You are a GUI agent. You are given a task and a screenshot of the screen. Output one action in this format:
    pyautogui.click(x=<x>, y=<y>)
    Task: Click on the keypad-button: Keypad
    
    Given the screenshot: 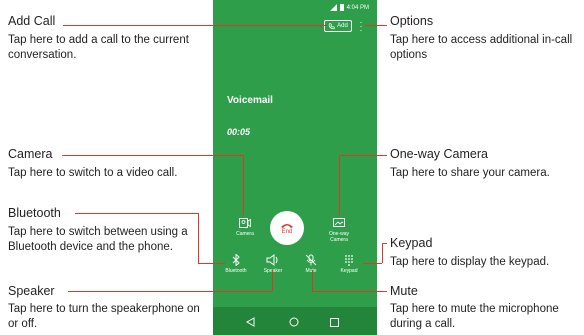 What is the action you would take?
    pyautogui.click(x=349, y=264)
    